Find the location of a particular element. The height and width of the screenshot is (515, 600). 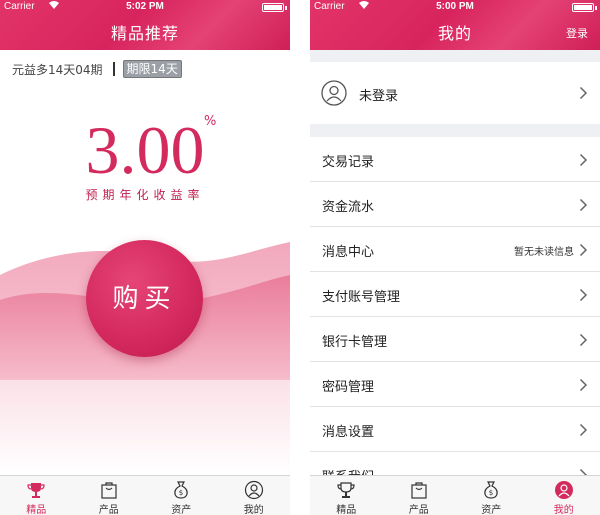

buy-button-label: 购买 is located at coordinates (144, 299).